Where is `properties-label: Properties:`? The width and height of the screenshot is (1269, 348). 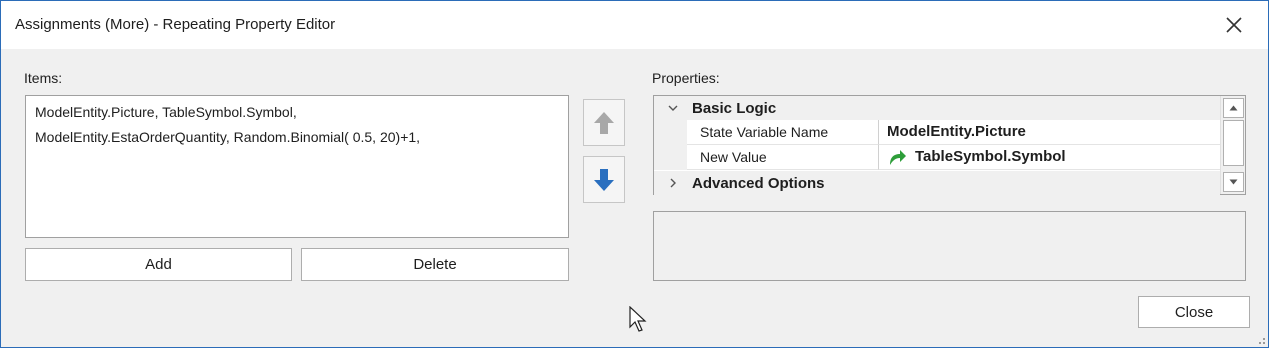
properties-label: Properties: is located at coordinates (686, 78).